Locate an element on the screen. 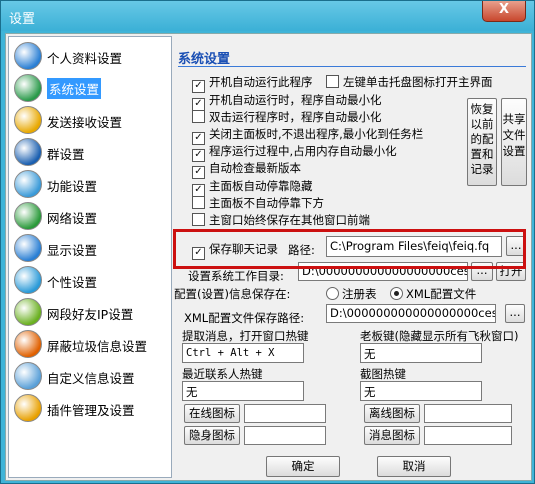 The image size is (535, 484). share-files-label: 共享文件设置 is located at coordinates (514, 135).